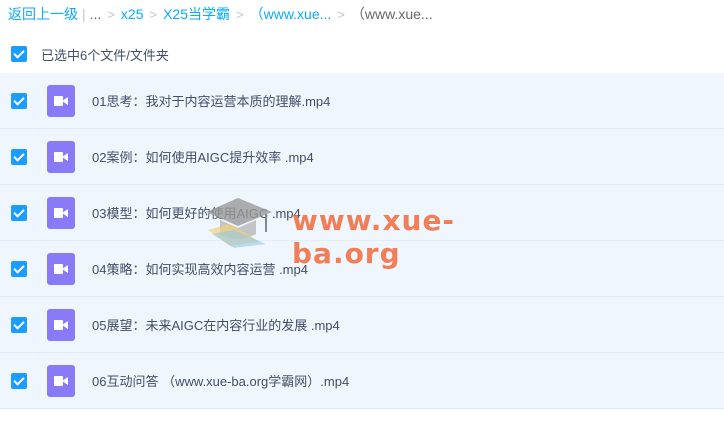 The image size is (724, 444). What do you see at coordinates (19, 54) in the screenshot?
I see `select-all-checkbox` at bounding box center [19, 54].